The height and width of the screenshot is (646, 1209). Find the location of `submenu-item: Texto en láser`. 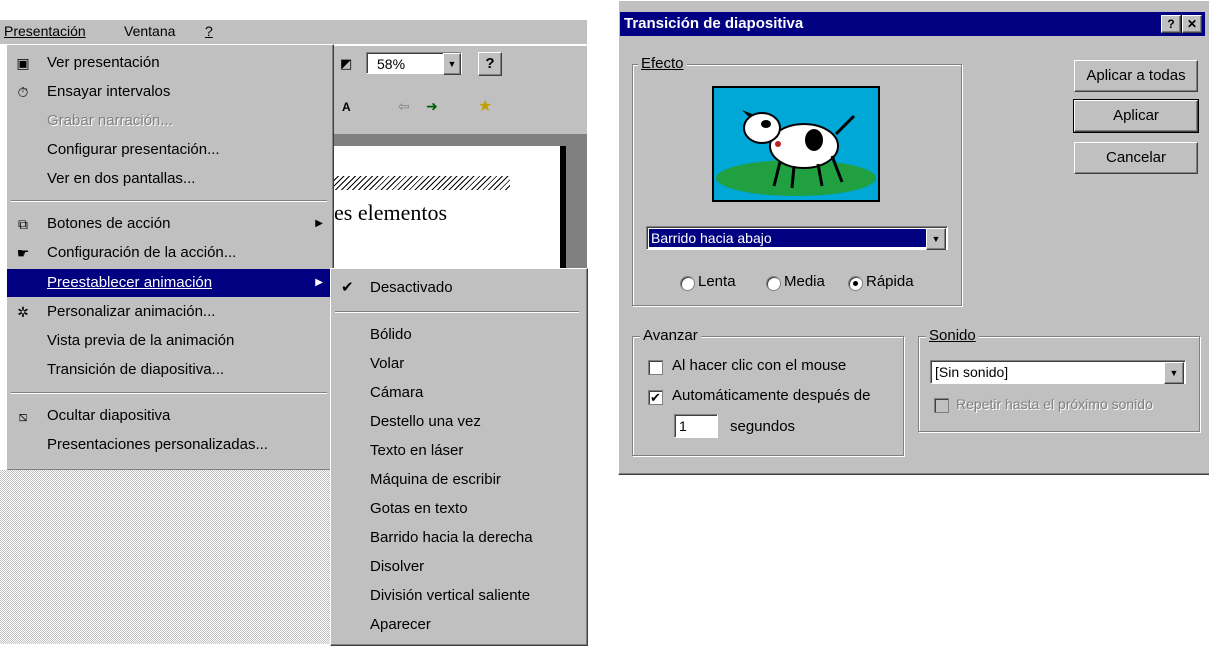

submenu-item: Texto en láser is located at coordinates (459, 450).